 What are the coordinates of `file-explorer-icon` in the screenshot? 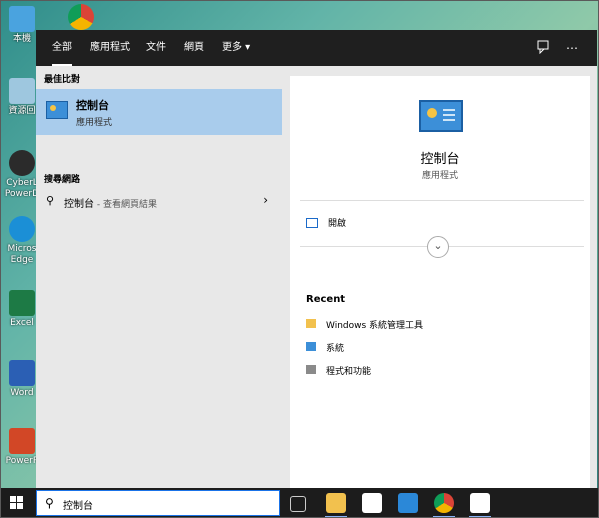 It's located at (336, 503).